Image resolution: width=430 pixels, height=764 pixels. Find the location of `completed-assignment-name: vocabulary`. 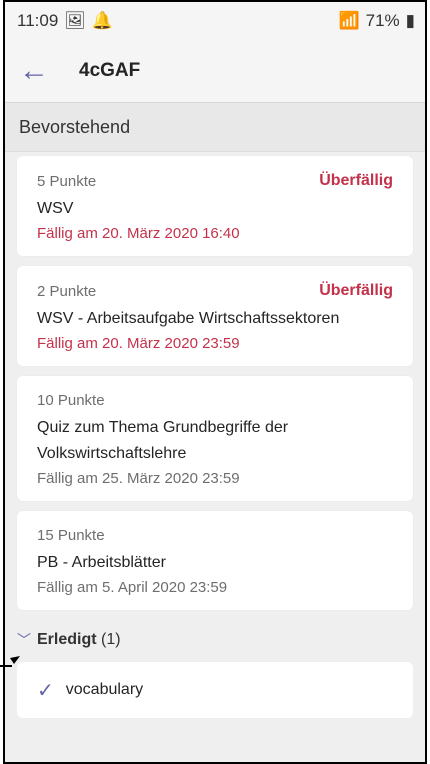

completed-assignment-name: vocabulary is located at coordinates (104, 689).